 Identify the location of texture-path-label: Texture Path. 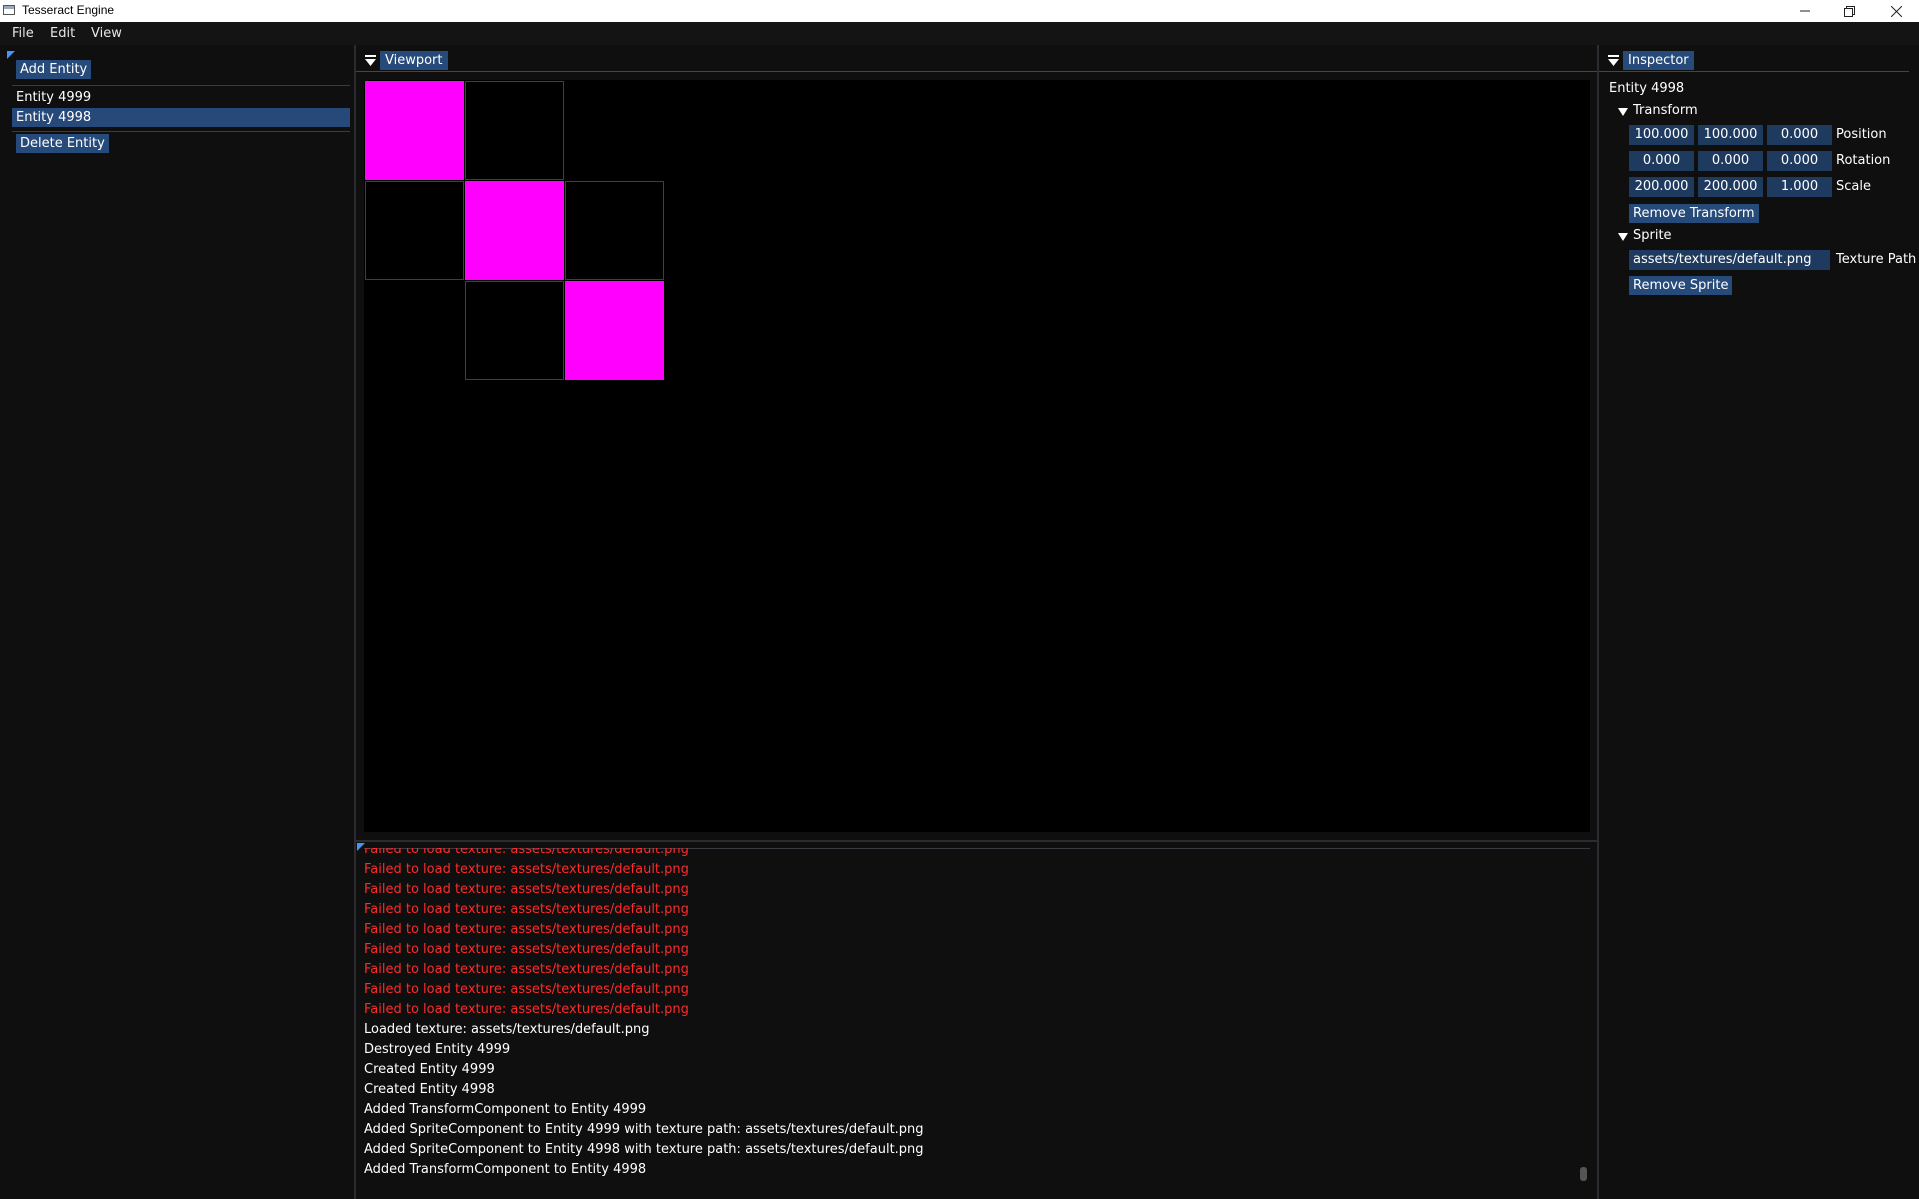
(1876, 259).